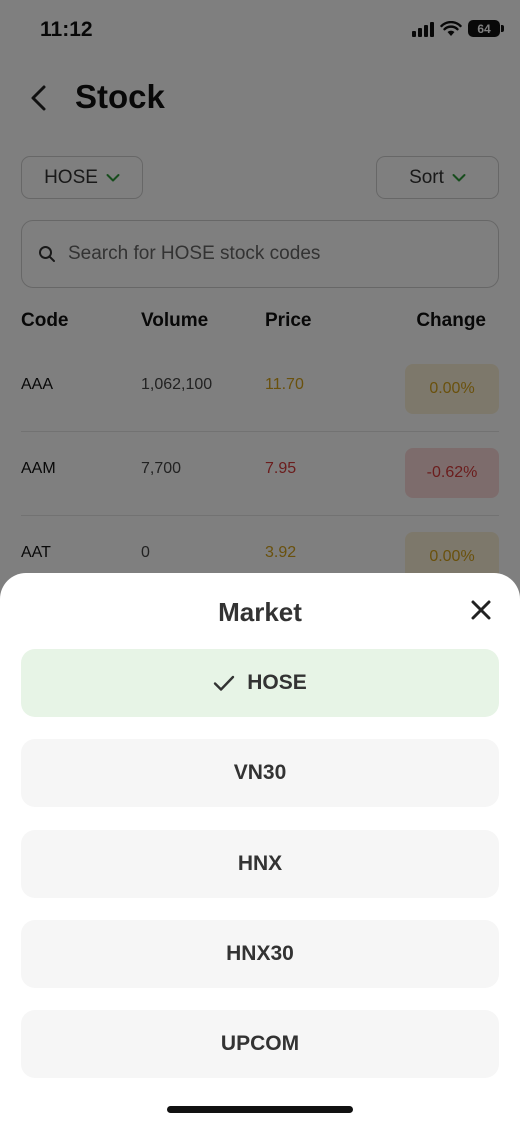 The height and width of the screenshot is (1125, 520). What do you see at coordinates (260, 612) in the screenshot?
I see `sheet-title: Market` at bounding box center [260, 612].